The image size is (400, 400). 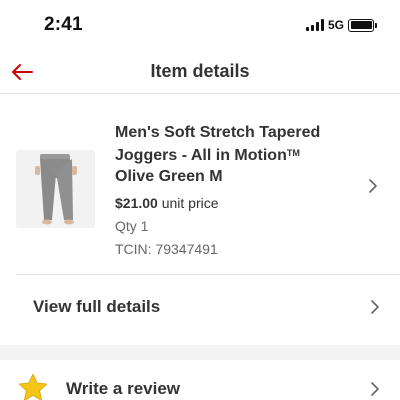 What do you see at coordinates (166, 249) in the screenshot?
I see `item-tcin: TCIN: 79347491` at bounding box center [166, 249].